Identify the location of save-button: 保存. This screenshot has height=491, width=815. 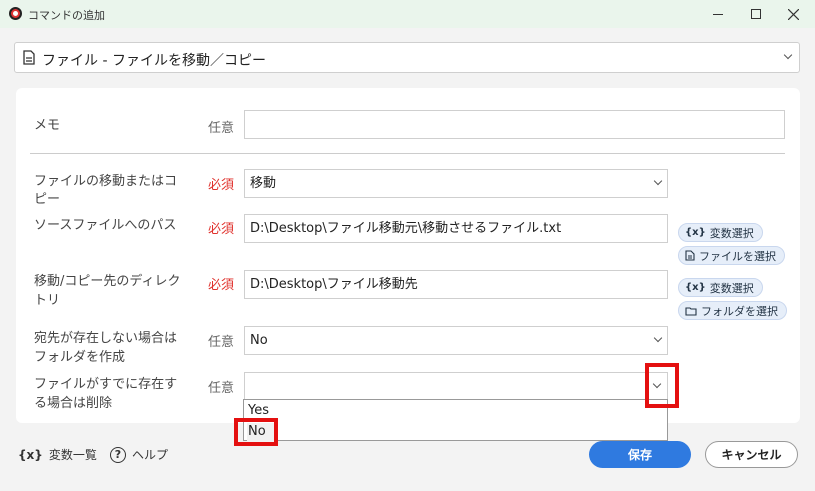
(640, 454).